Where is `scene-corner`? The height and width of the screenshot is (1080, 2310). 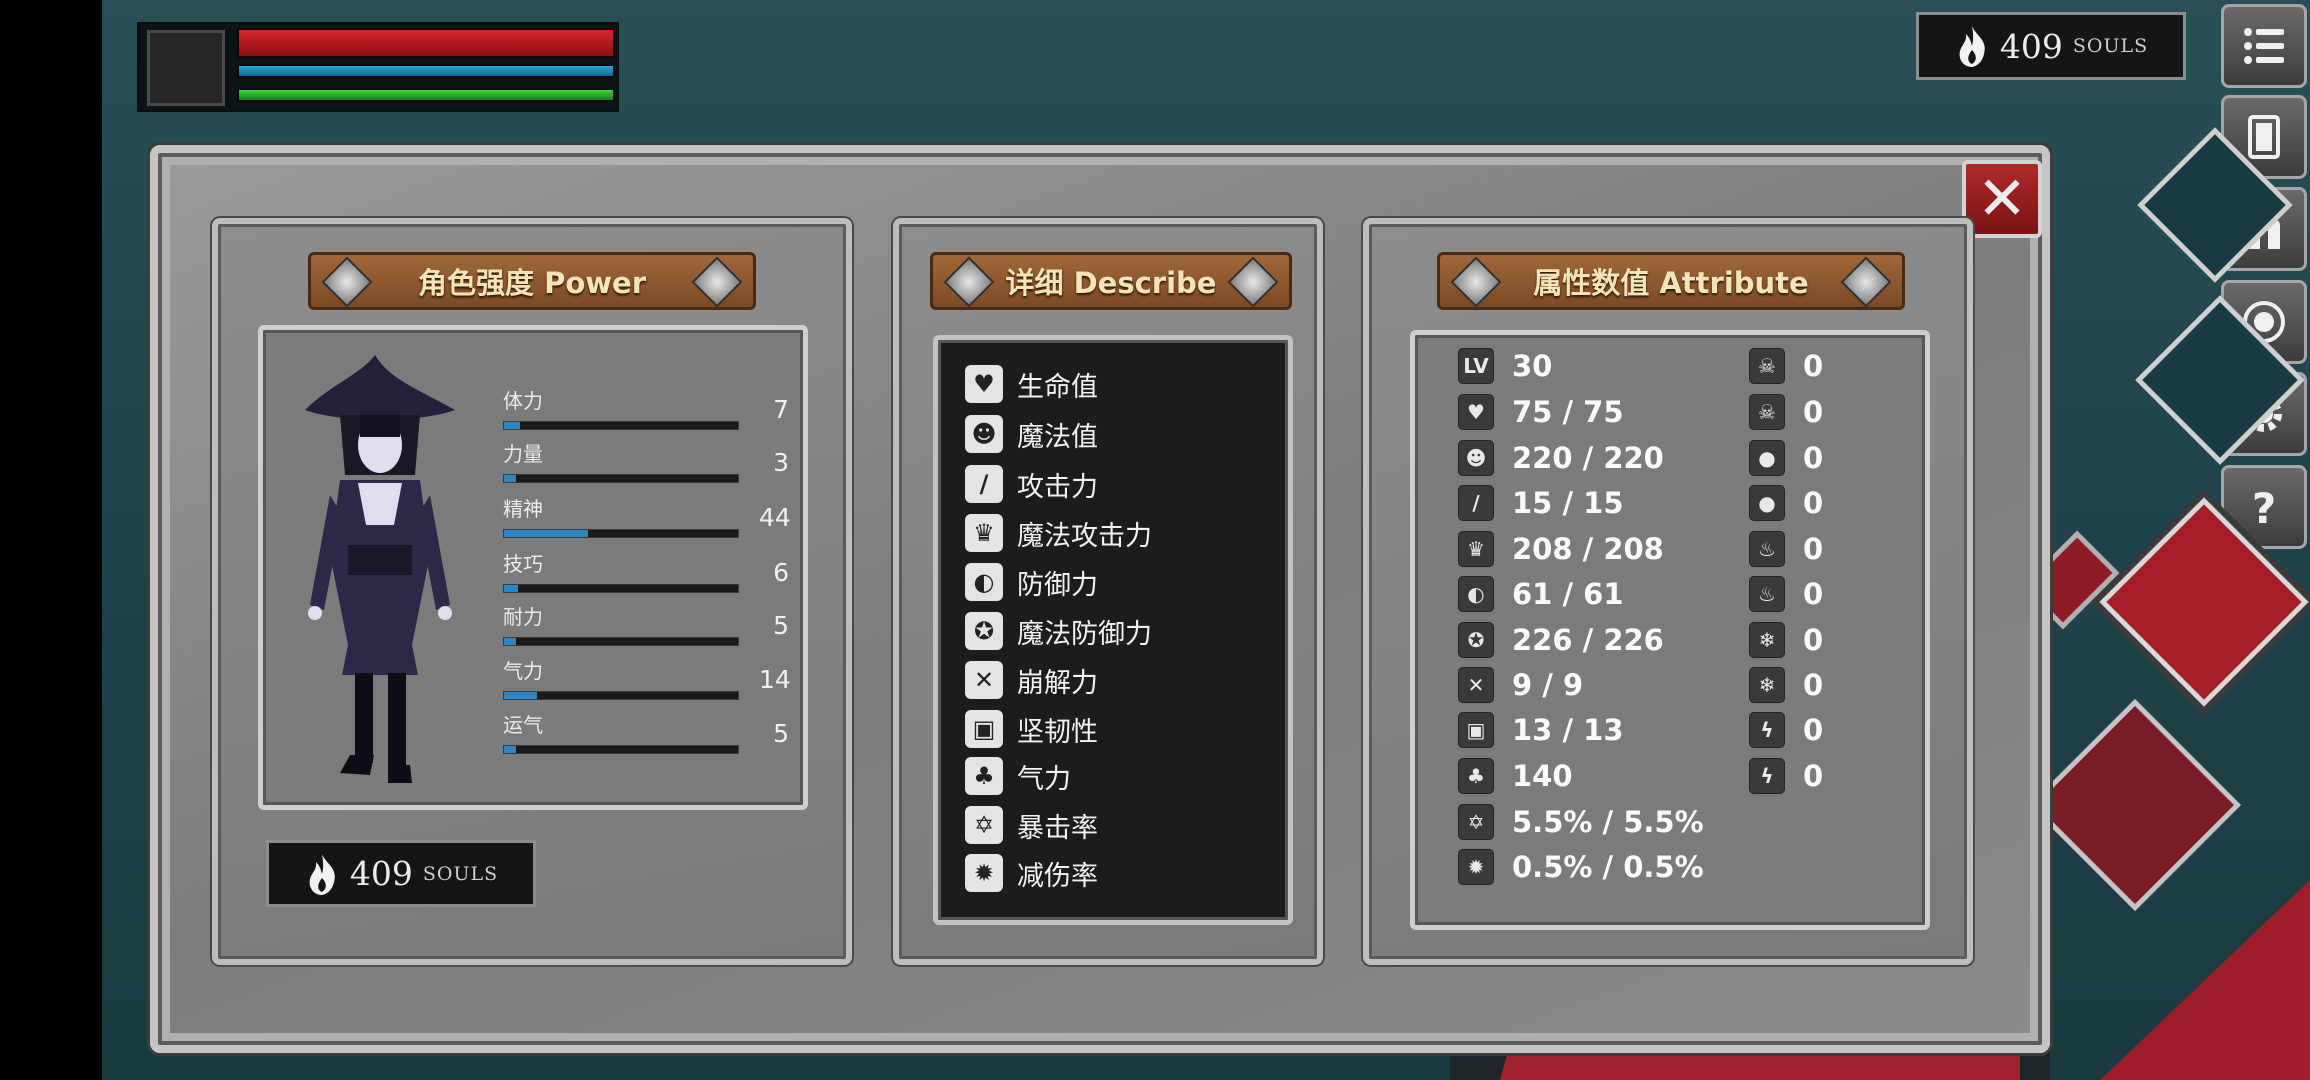
scene-corner is located at coordinates (2205, 980).